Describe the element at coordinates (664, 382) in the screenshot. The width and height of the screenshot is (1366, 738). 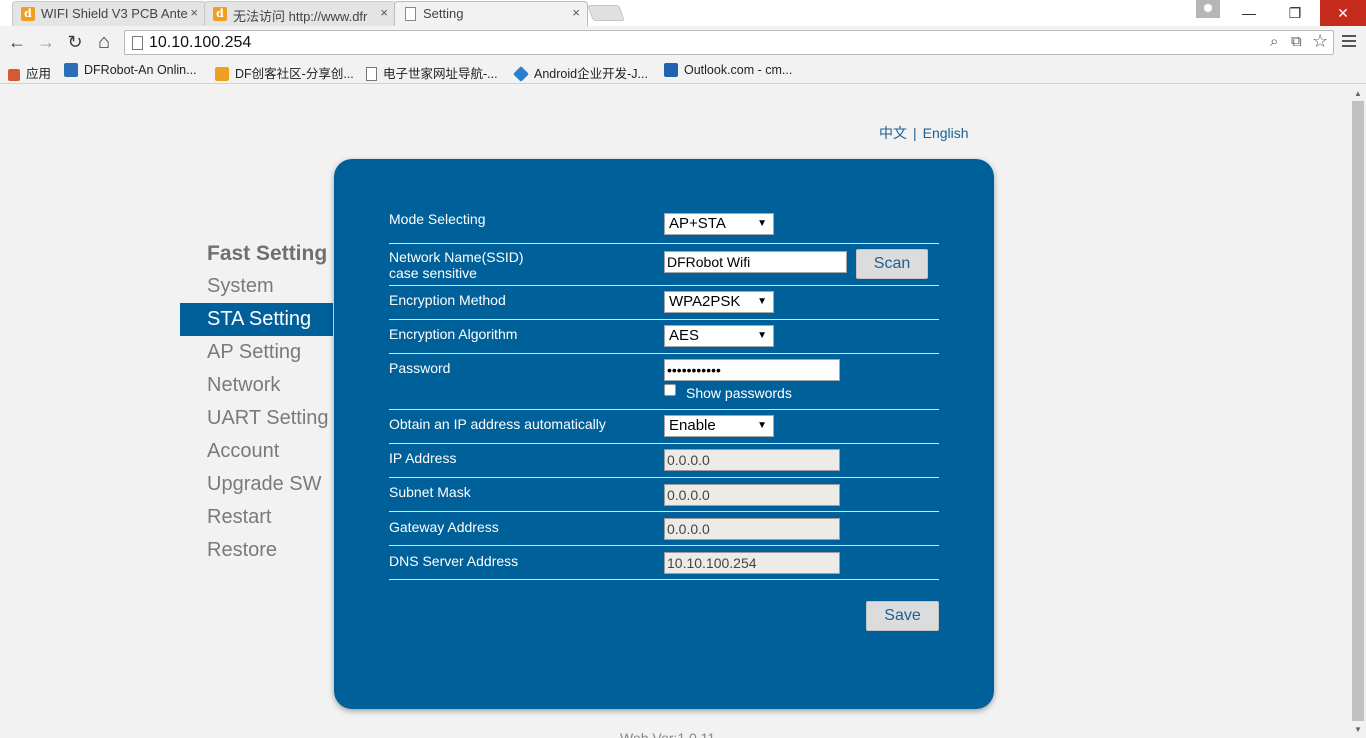
I see `password-row: Password ••••••••••• Show passwords` at that location.